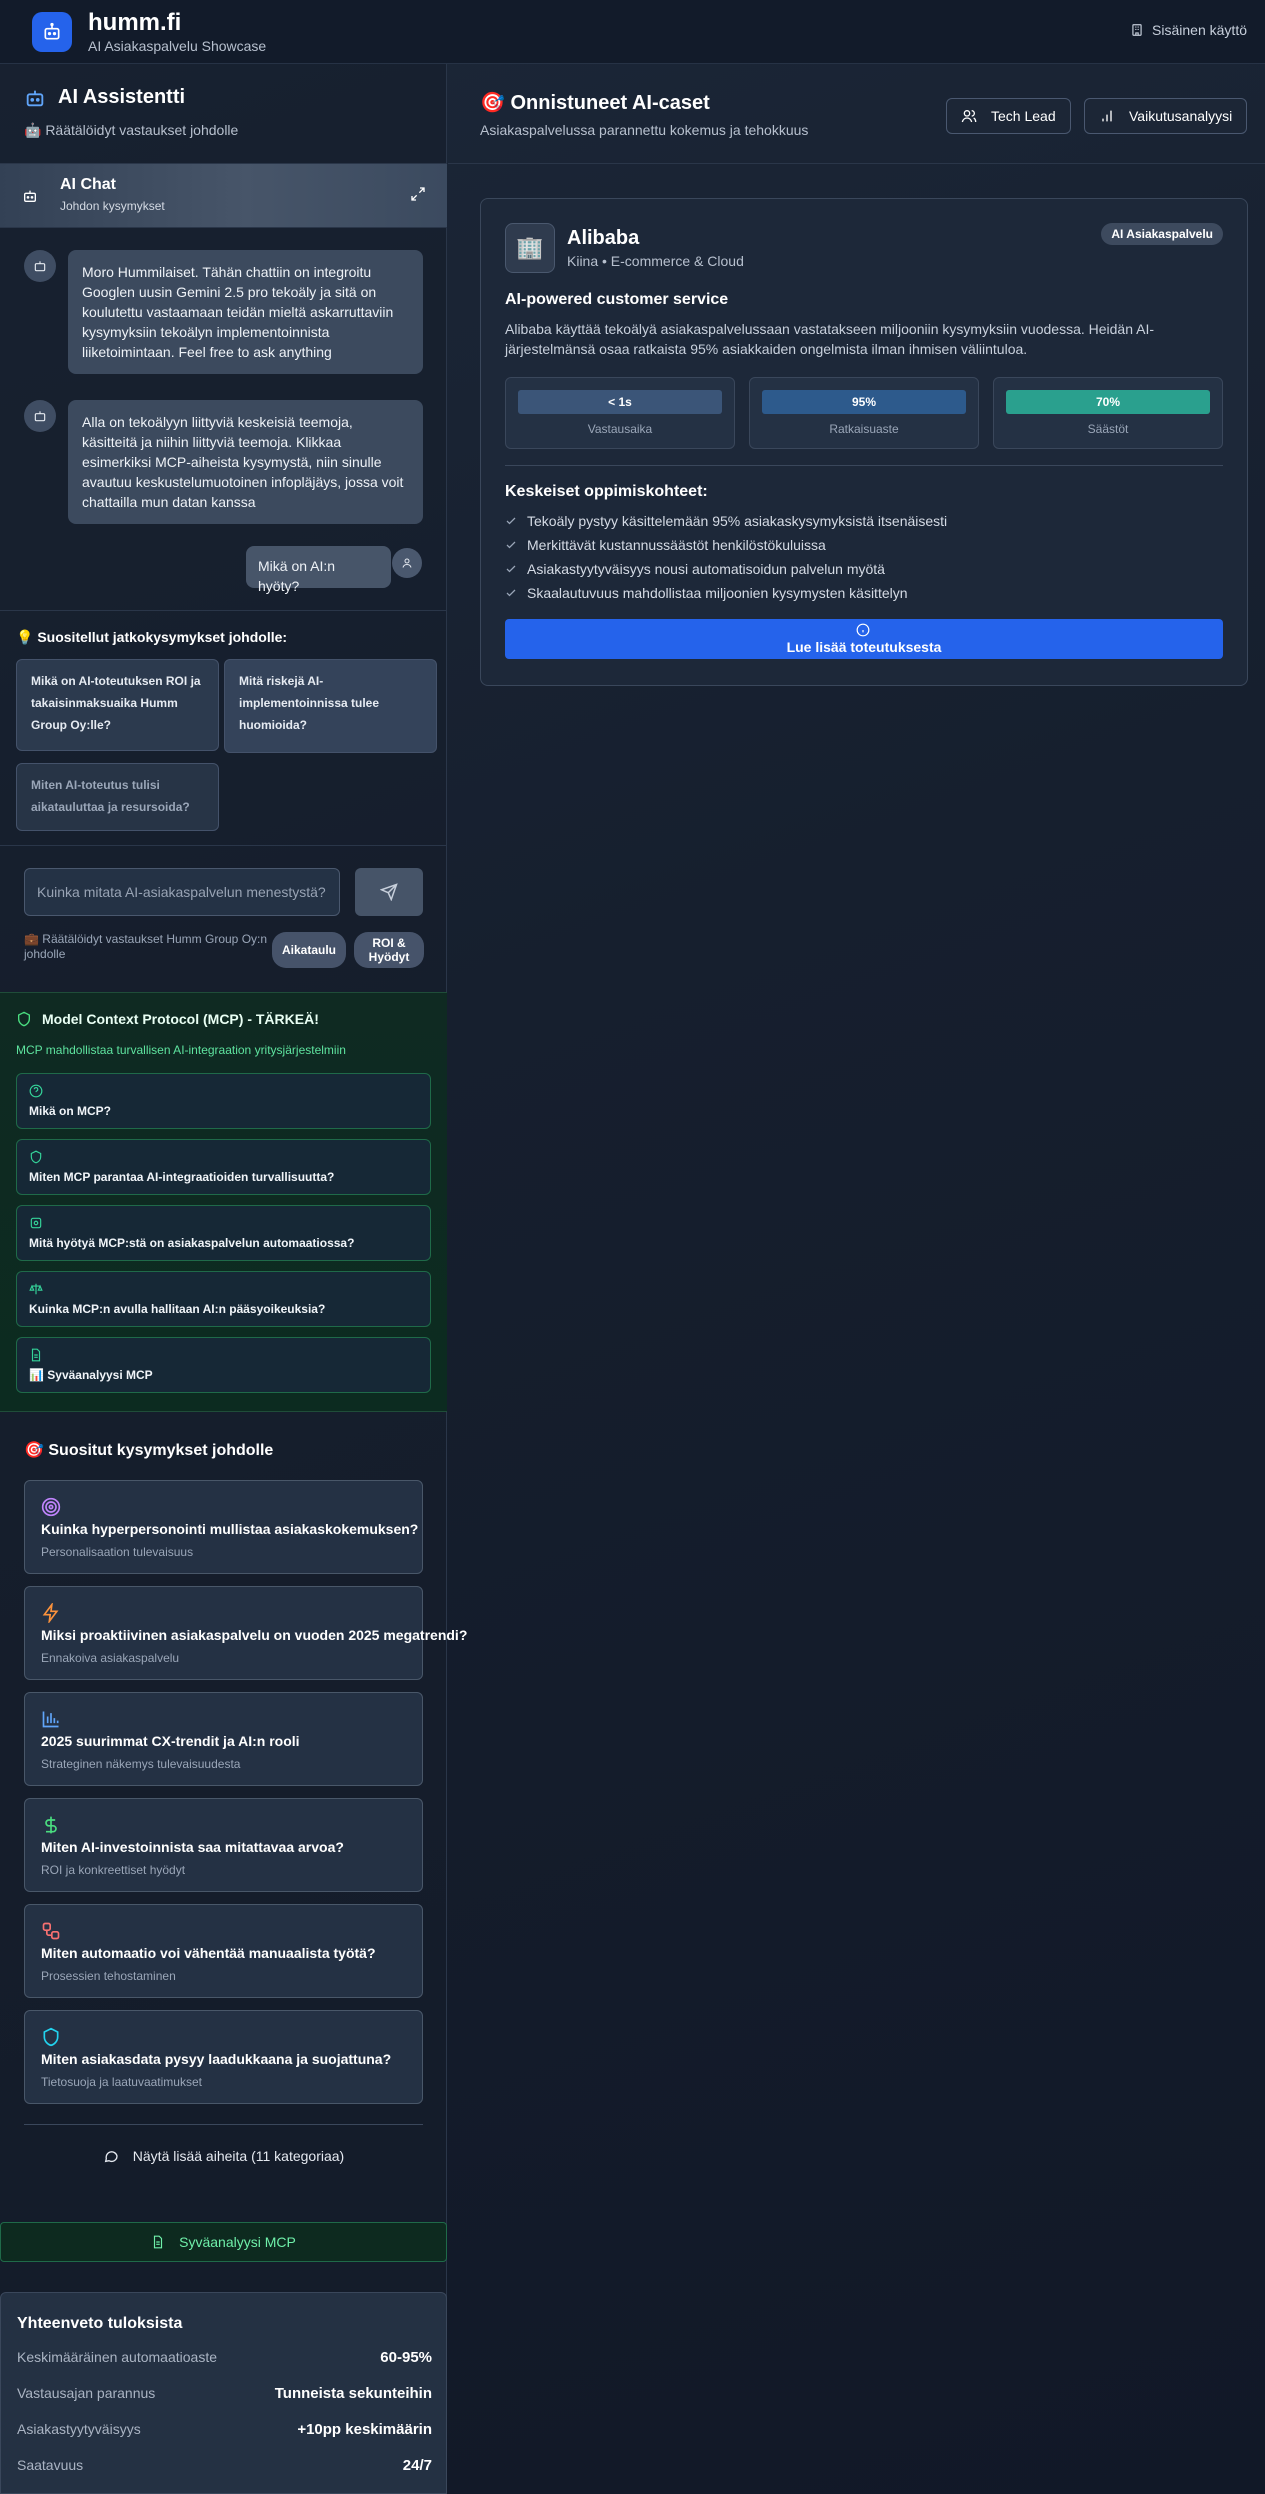 This screenshot has height=2494, width=1265. What do you see at coordinates (108, 1976) in the screenshot?
I see `popular-category: Prosessien tehostaminen` at bounding box center [108, 1976].